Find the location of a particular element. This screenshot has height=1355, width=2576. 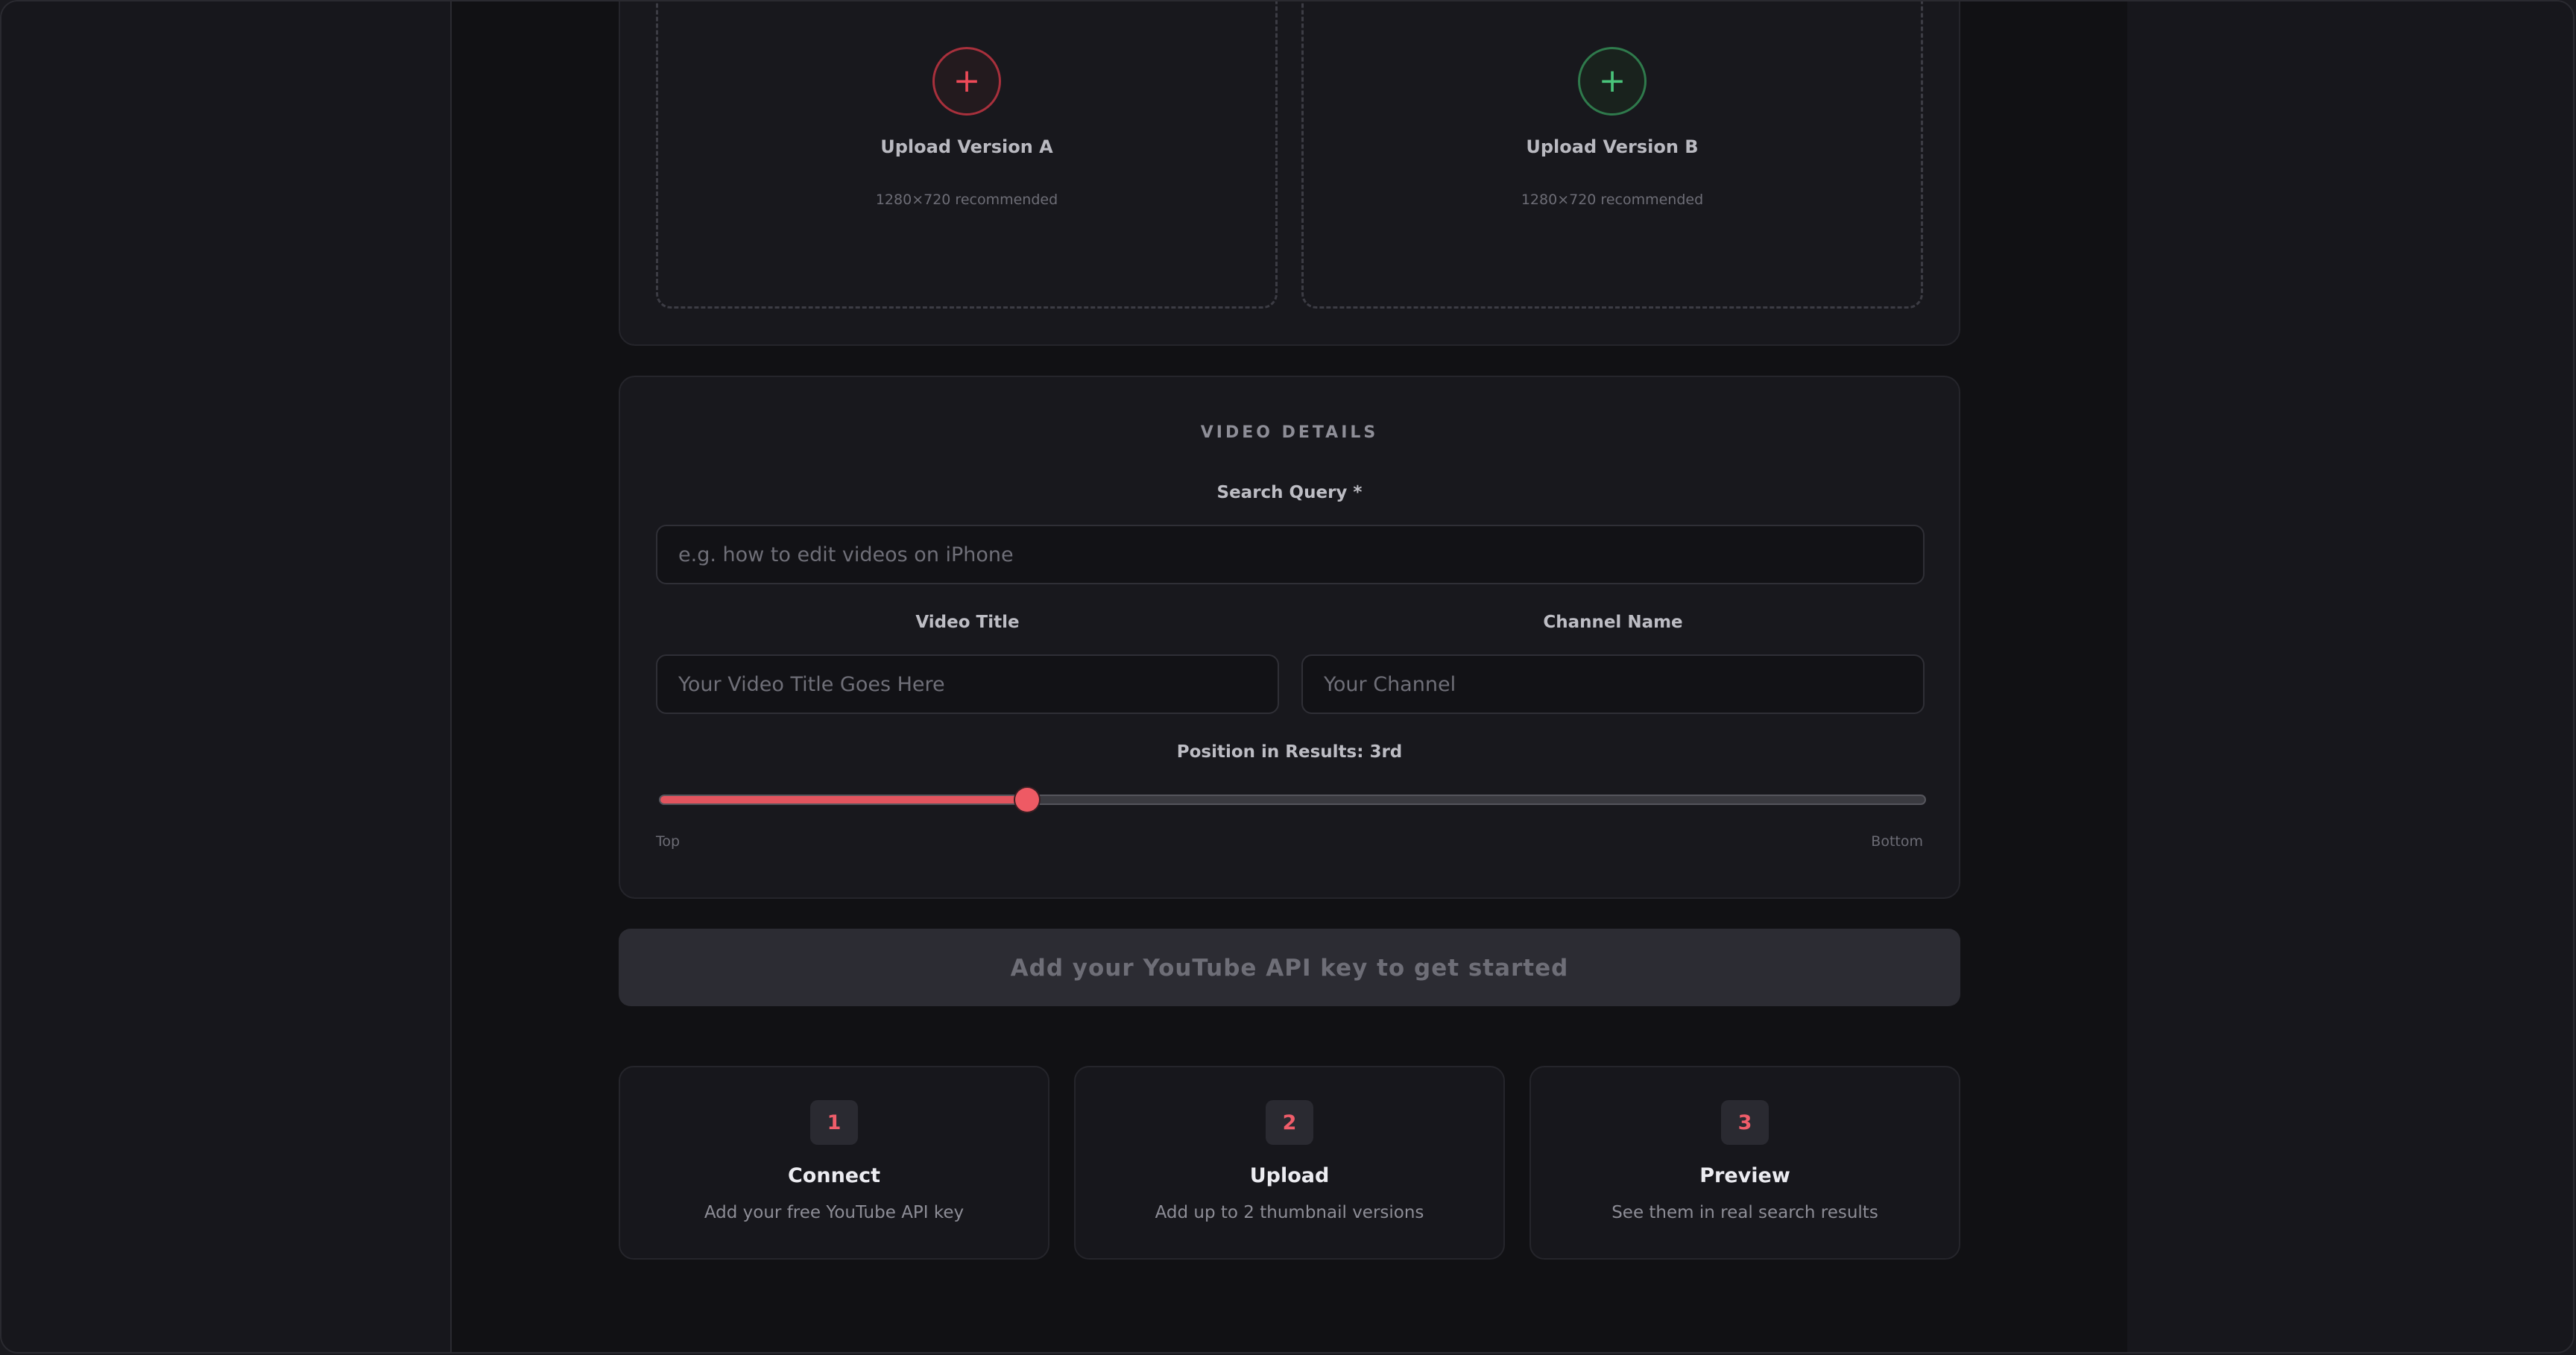

step-number-badge: 1 is located at coordinates (834, 1123).